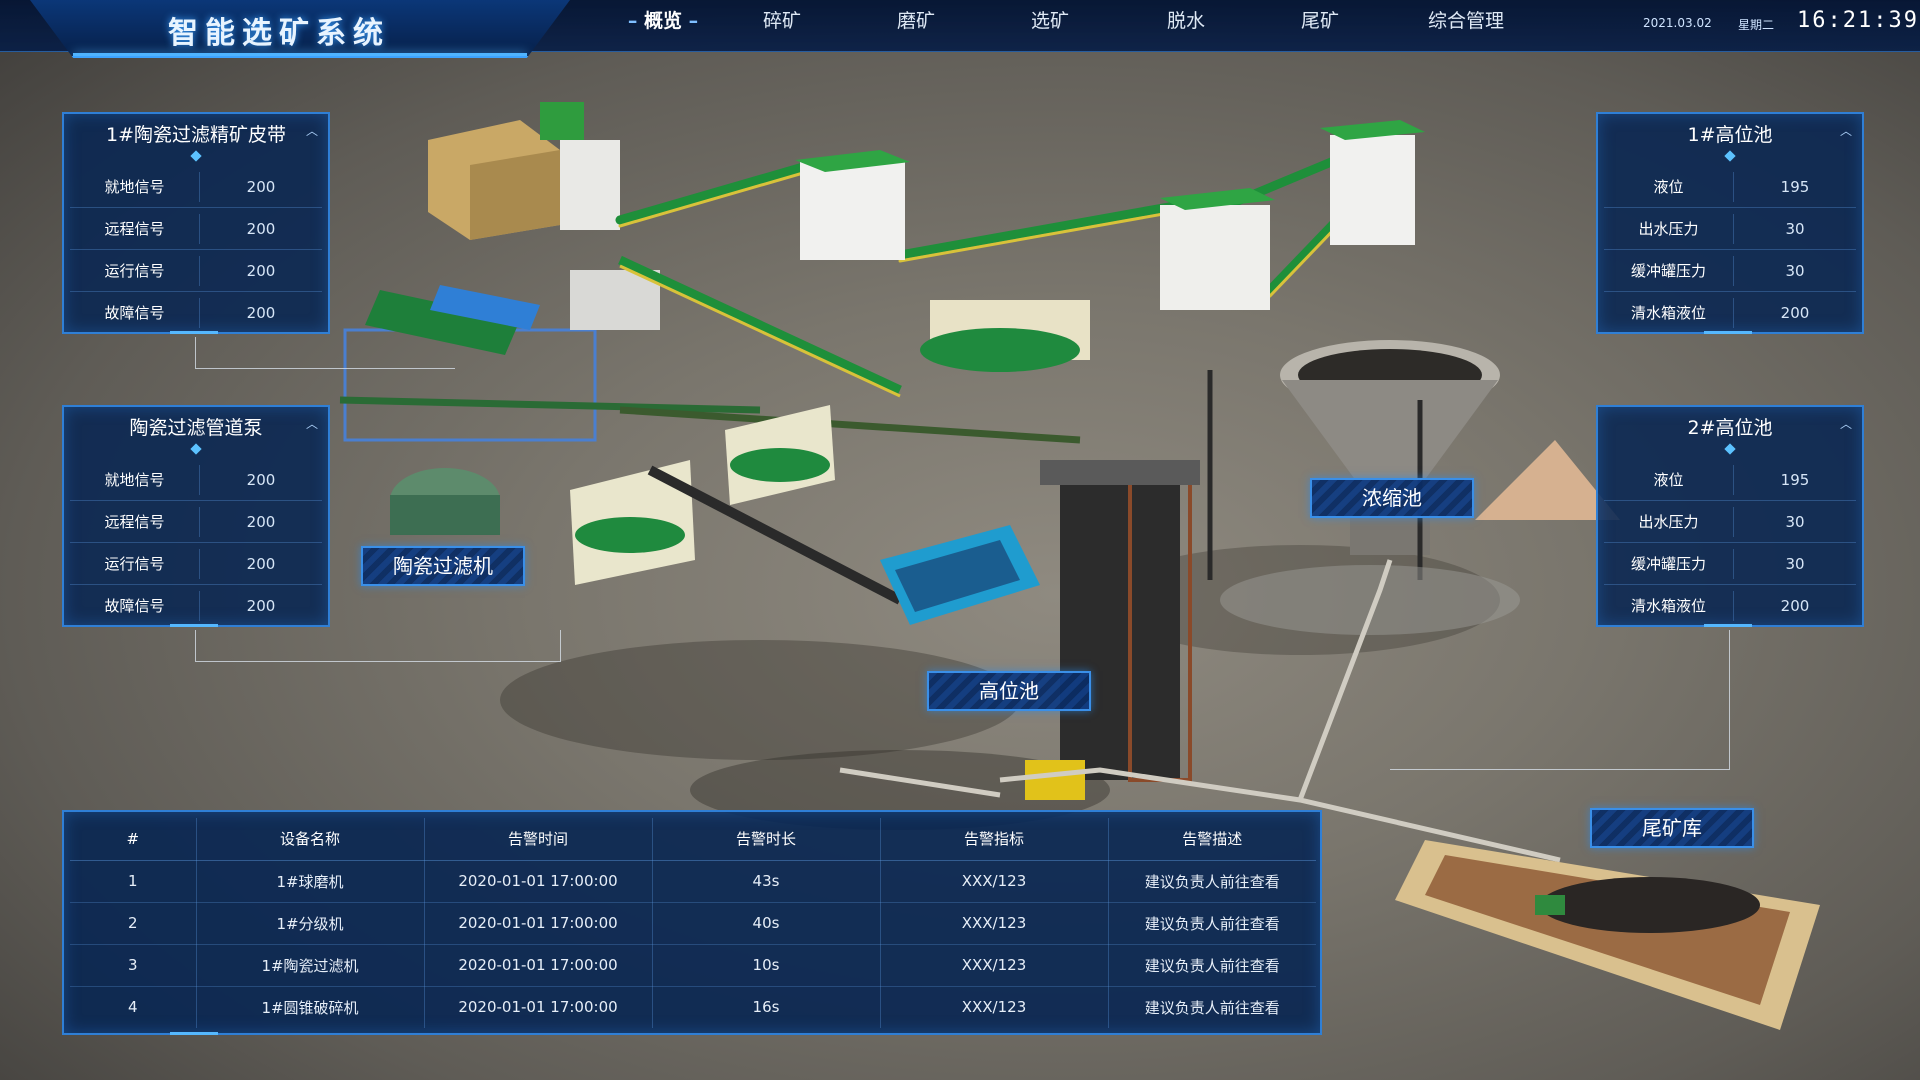 This screenshot has height=1080, width=1920. I want to click on metric-row: 液位 195, so click(1730, 187).